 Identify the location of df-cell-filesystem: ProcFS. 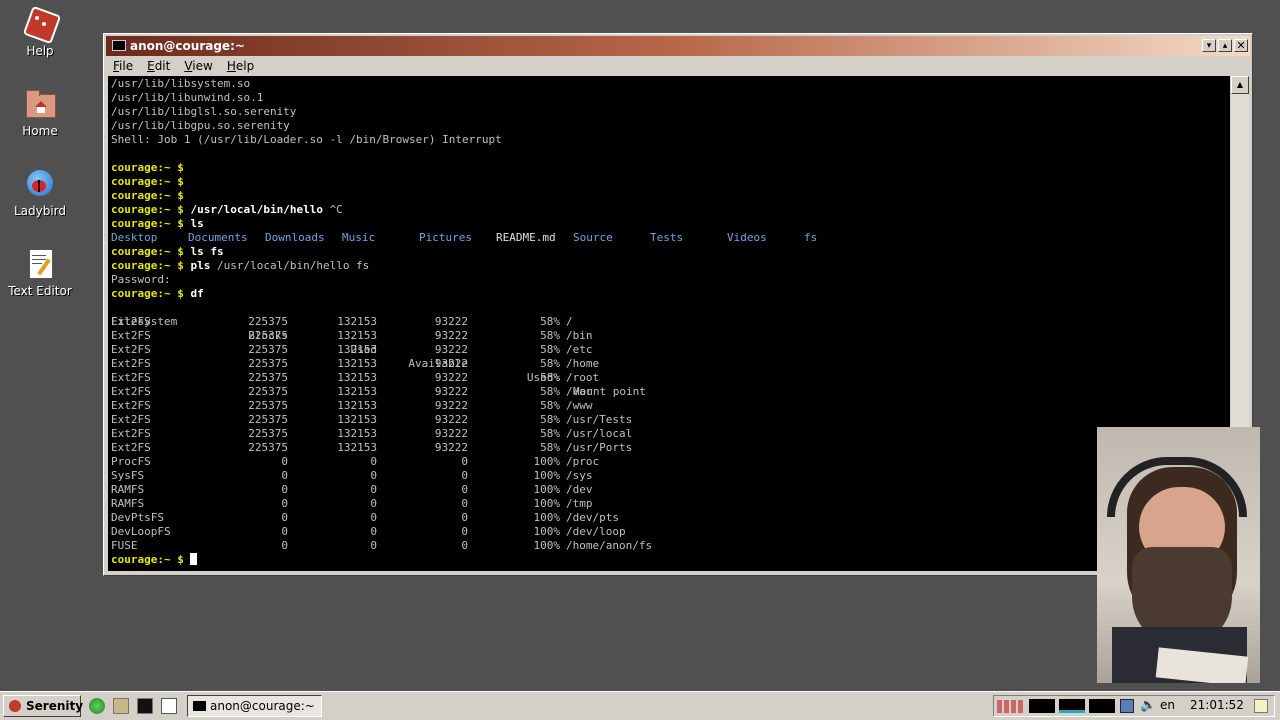
(131, 461).